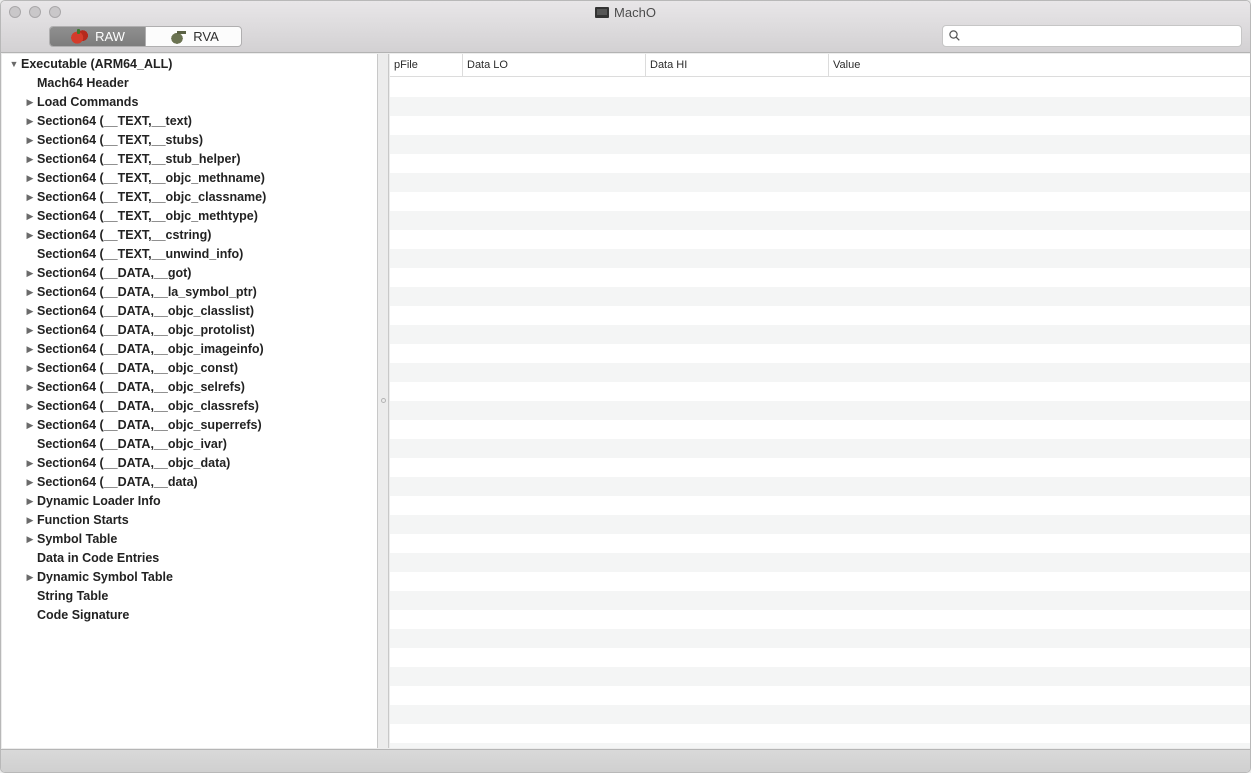 The image size is (1251, 773). I want to click on tree-item: ▶ Dynamic Symbol Table, so click(189, 577).